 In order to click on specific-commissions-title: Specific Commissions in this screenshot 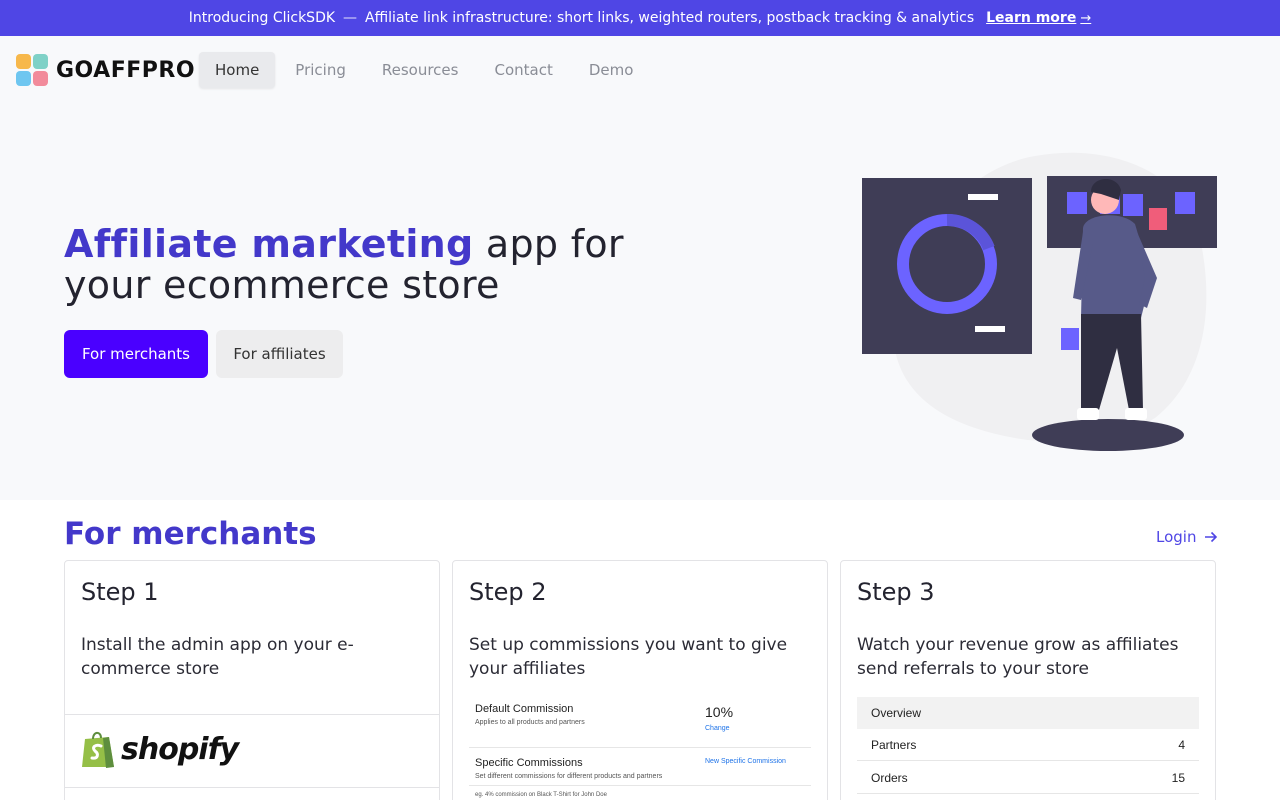, I will do `click(529, 763)`.